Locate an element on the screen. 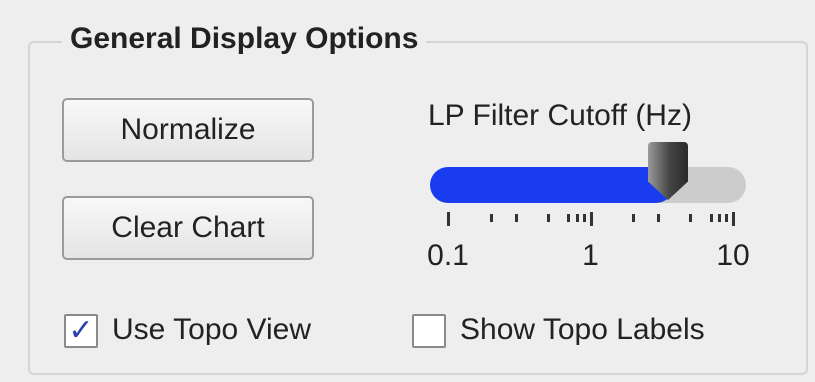 The image size is (815, 382). lp-filter-slider-fill is located at coordinates (552, 185).